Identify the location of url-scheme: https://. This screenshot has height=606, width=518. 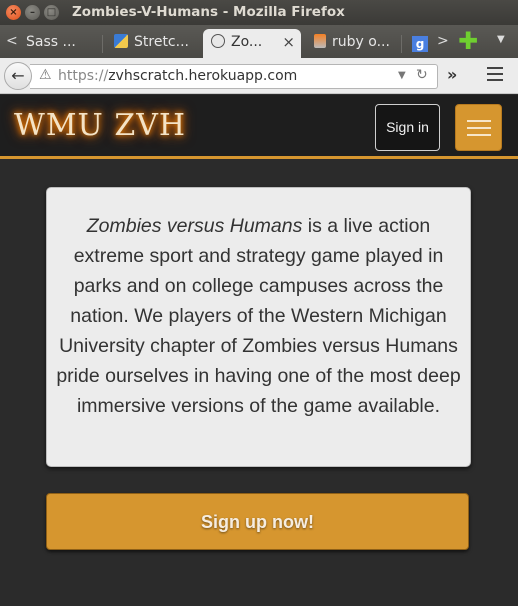
(83, 76).